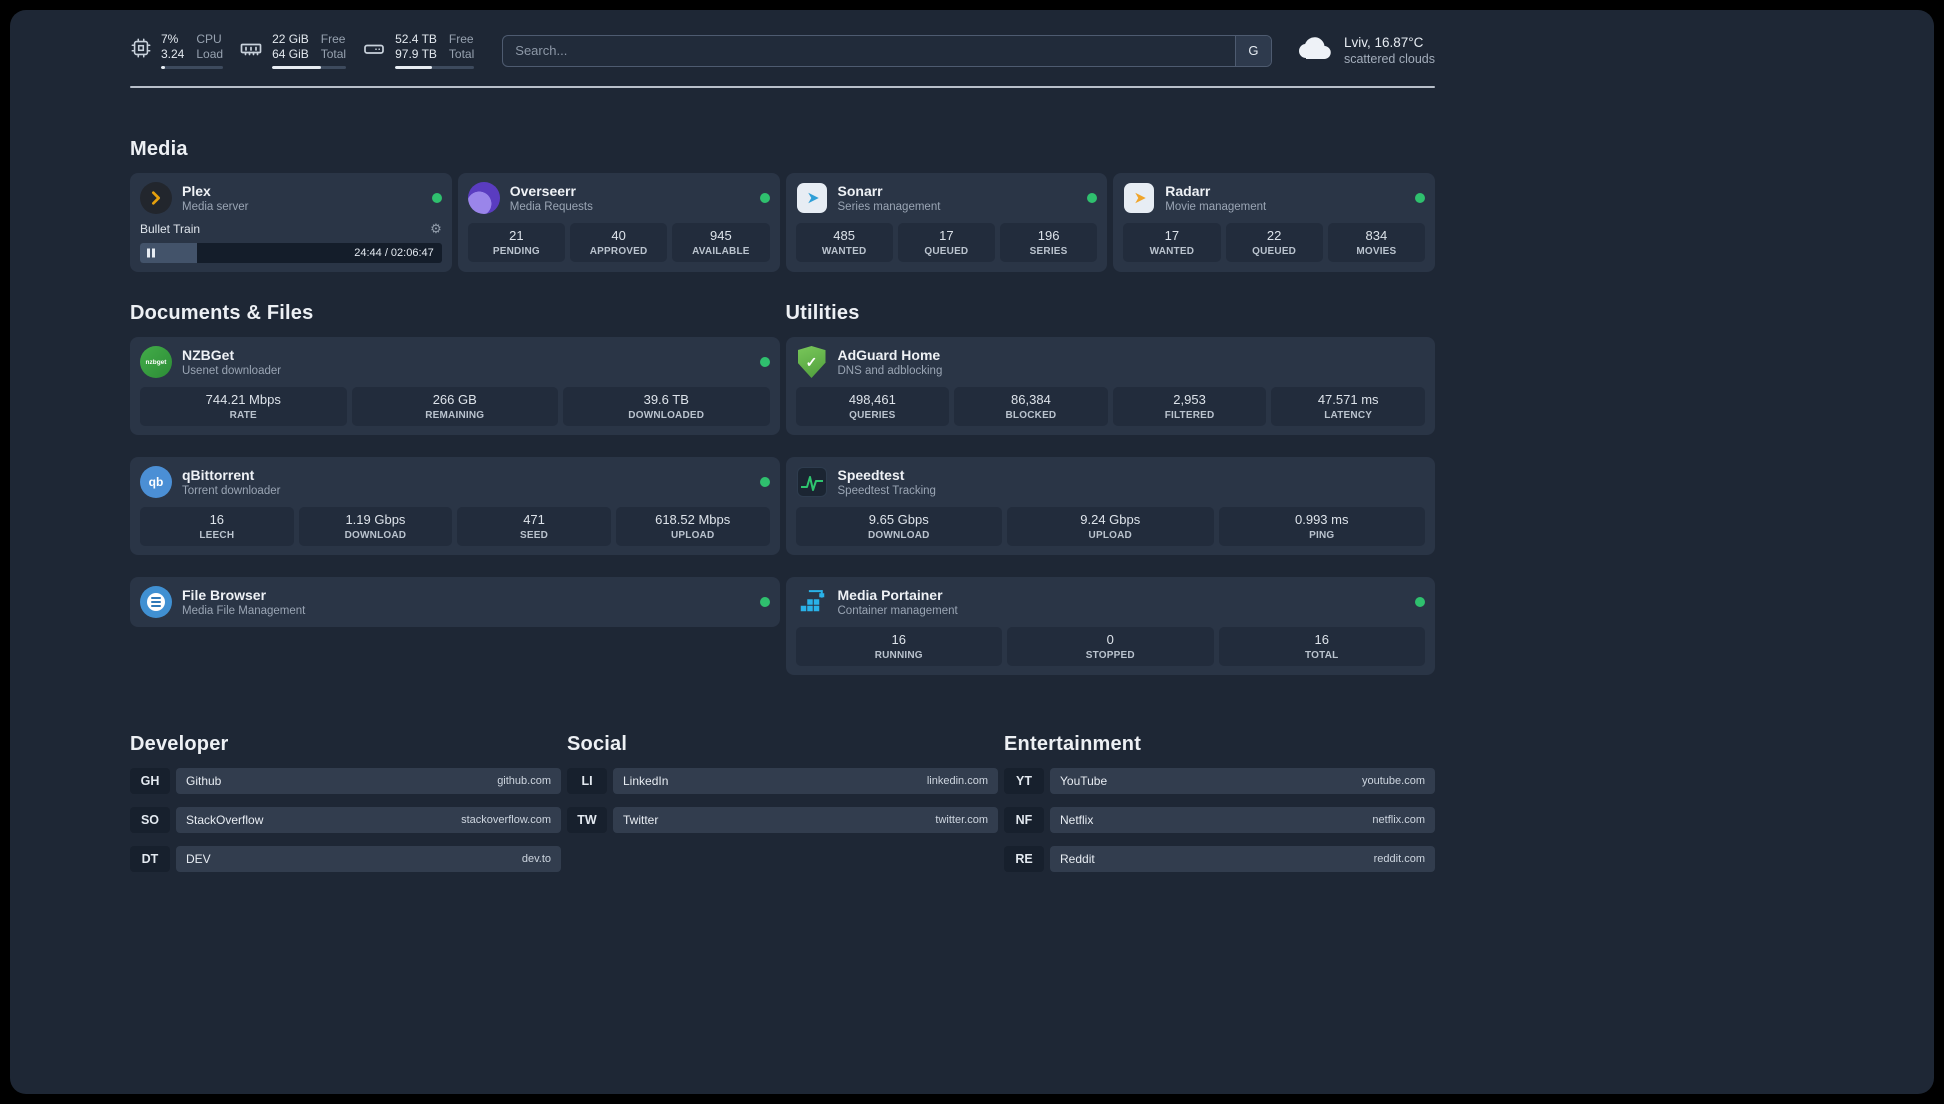 The height and width of the screenshot is (1104, 1944). I want to click on stat-tile: 1.19 Gbps DOWNLOAD, so click(375, 526).